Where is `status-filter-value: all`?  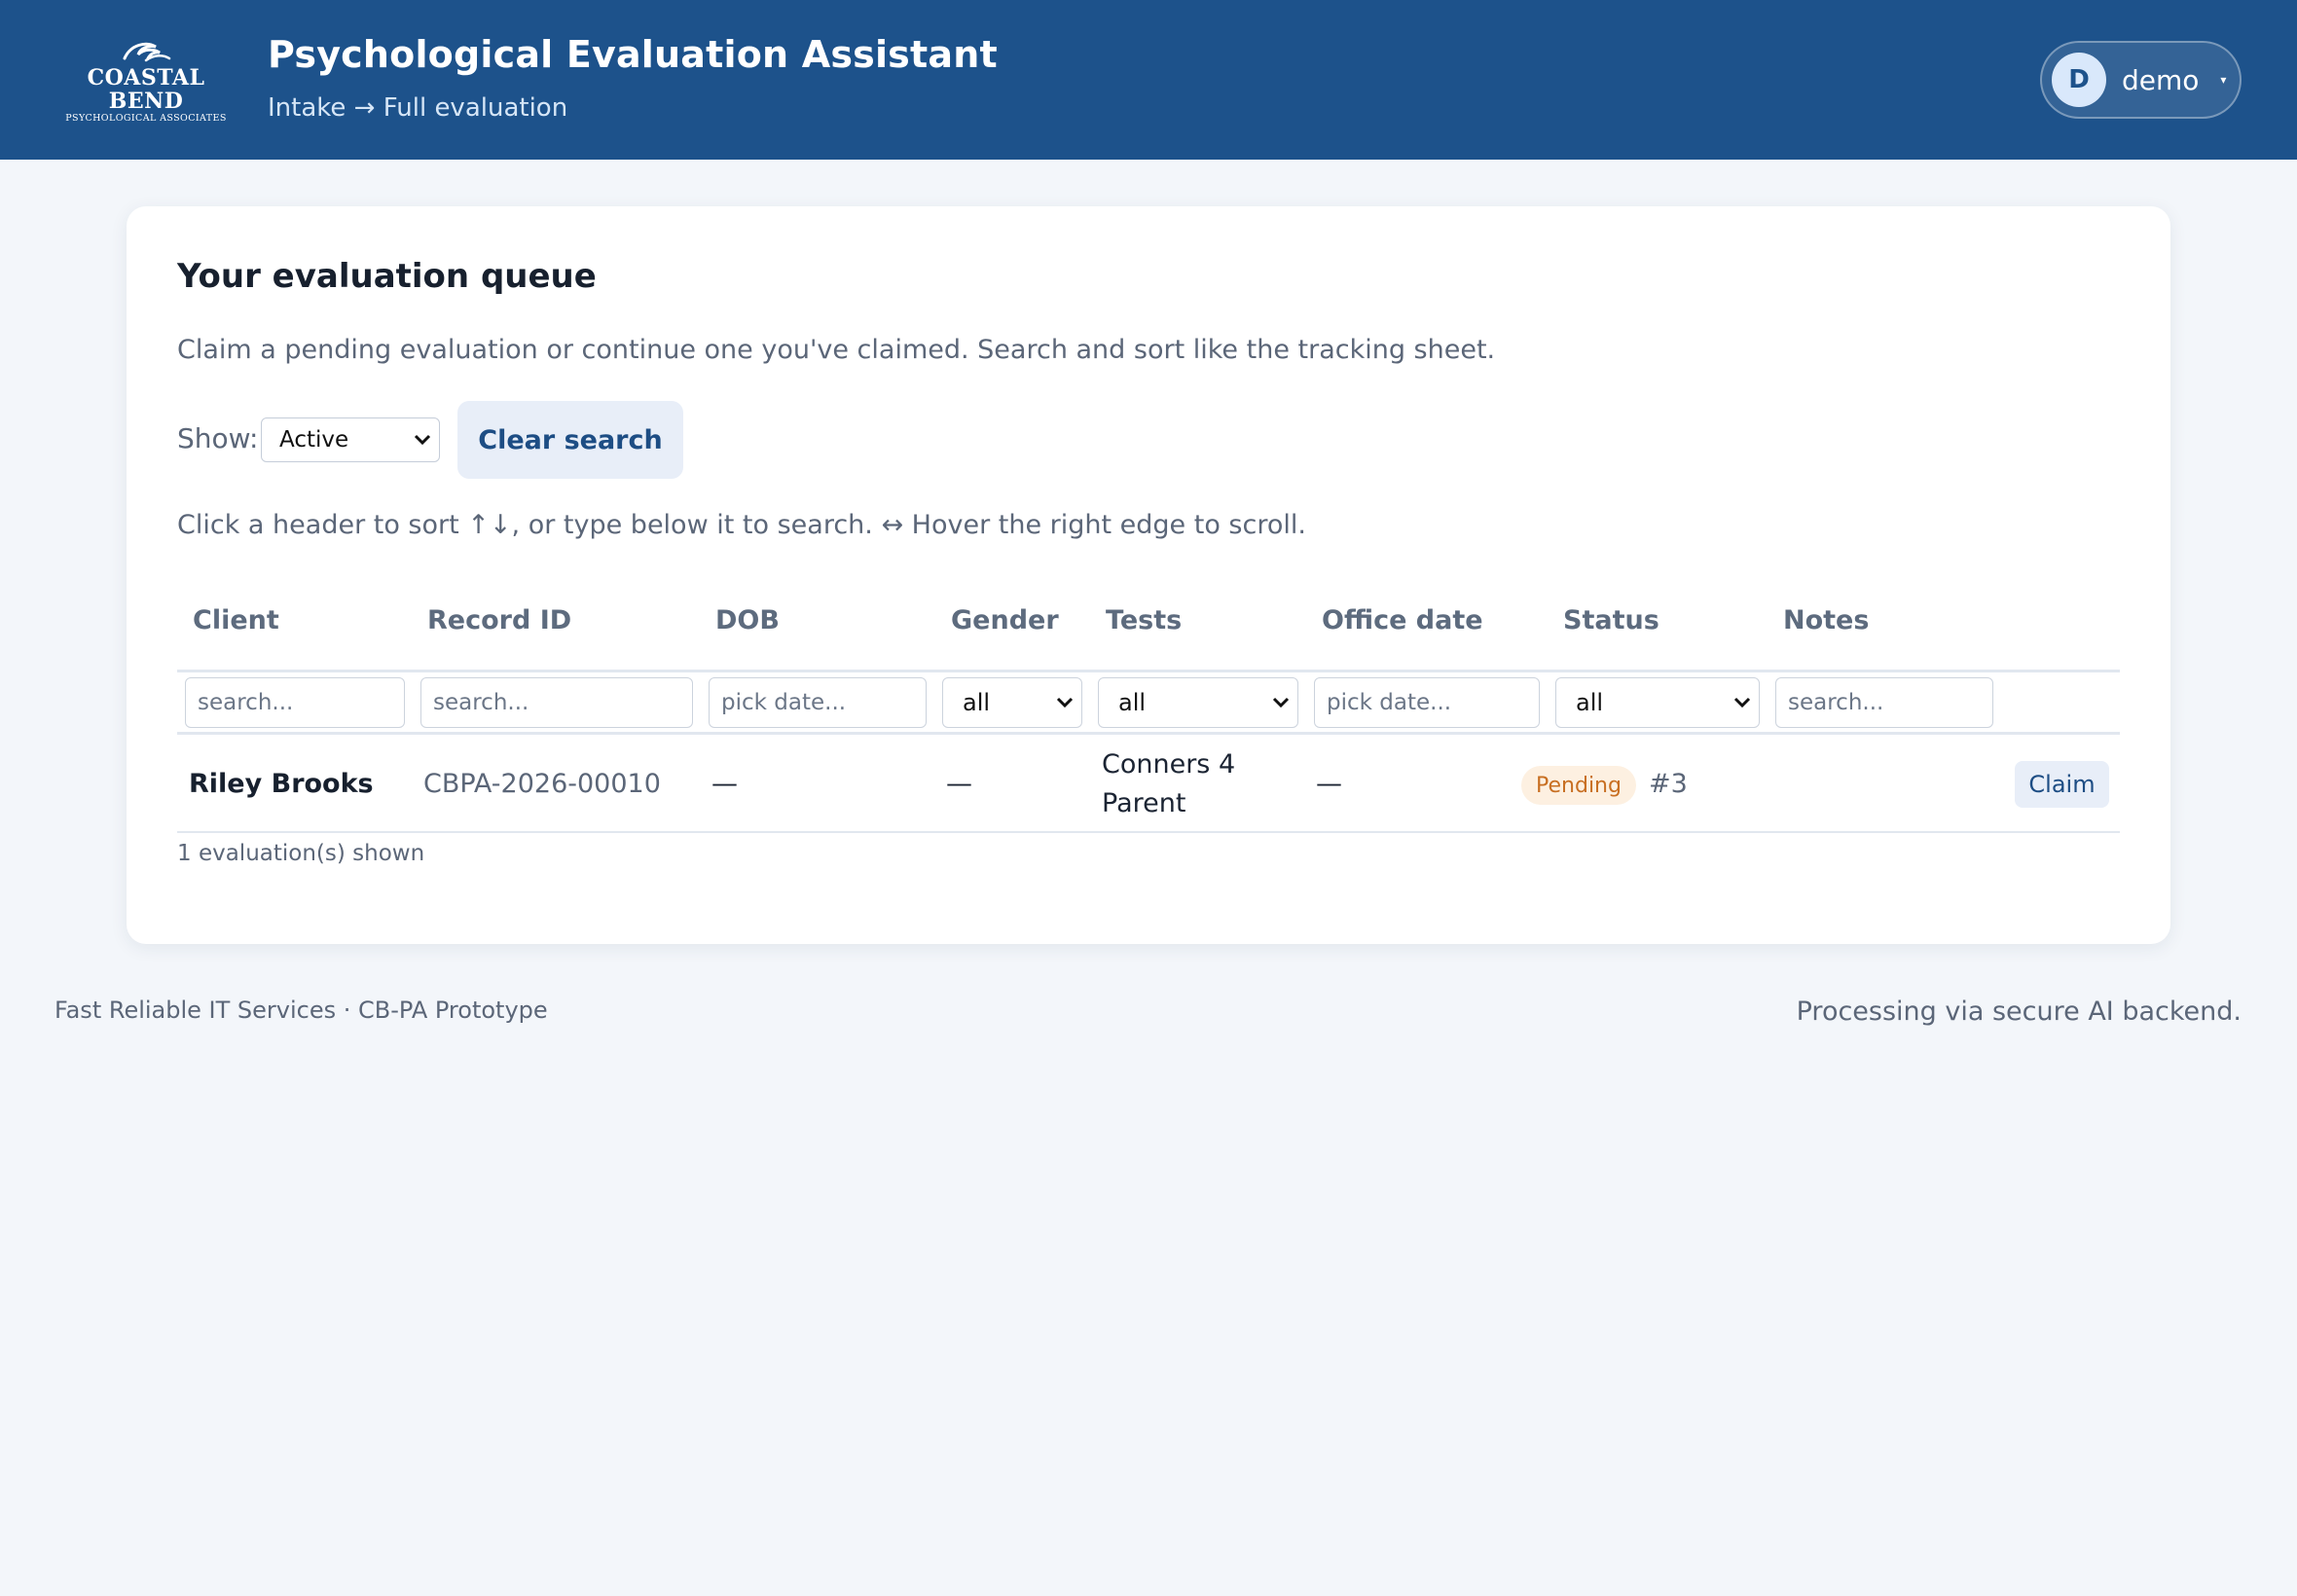 status-filter-value: all is located at coordinates (1590, 702).